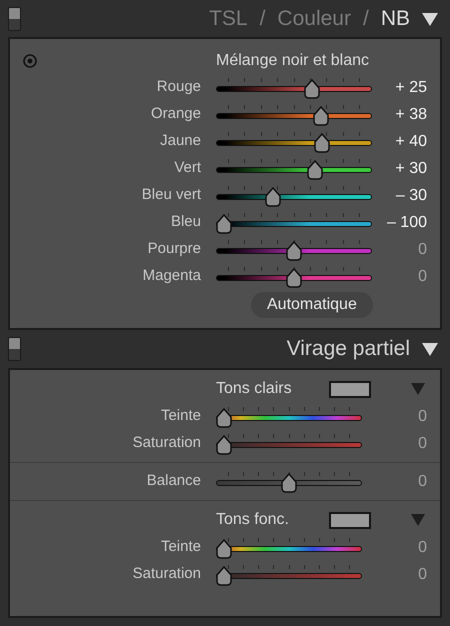 The height and width of the screenshot is (626, 450). What do you see at coordinates (178, 87) in the screenshot?
I see `slider-label: Rouge` at bounding box center [178, 87].